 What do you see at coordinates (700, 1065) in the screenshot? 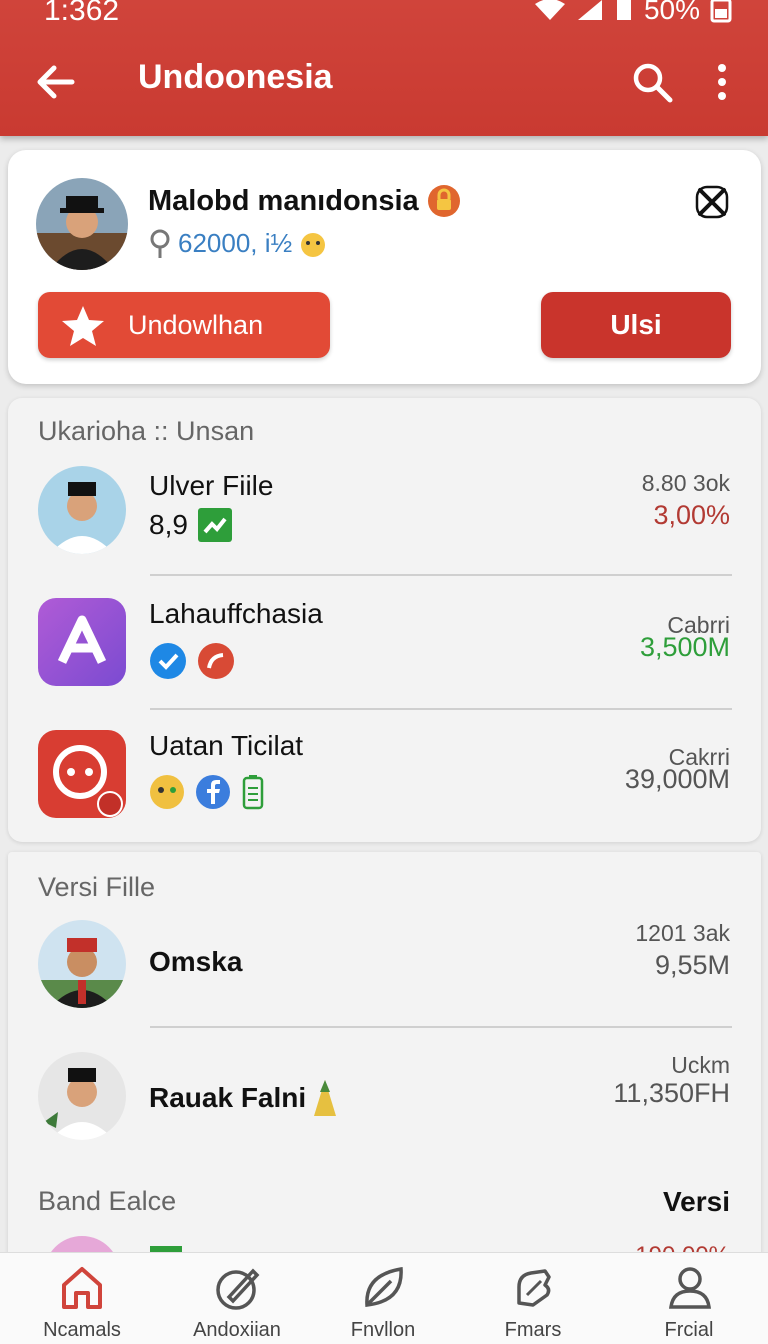
I see `row-value-top: Uckm` at bounding box center [700, 1065].